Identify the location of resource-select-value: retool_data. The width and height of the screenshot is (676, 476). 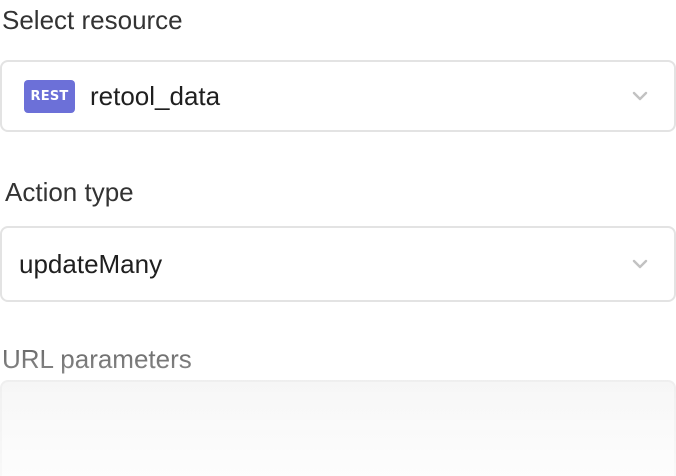
(155, 96).